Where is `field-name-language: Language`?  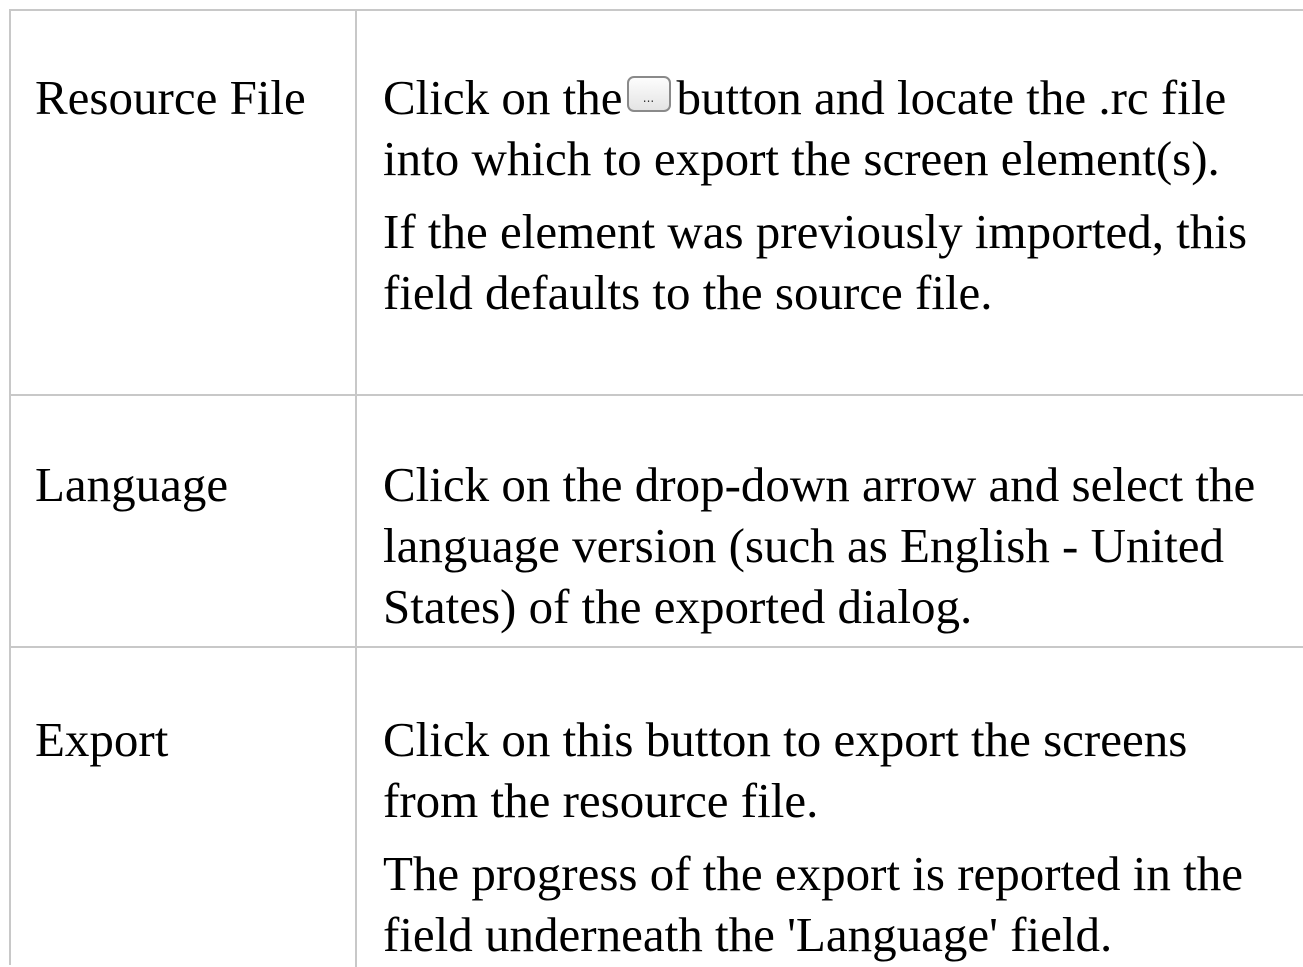
field-name-language: Language is located at coordinates (132, 484).